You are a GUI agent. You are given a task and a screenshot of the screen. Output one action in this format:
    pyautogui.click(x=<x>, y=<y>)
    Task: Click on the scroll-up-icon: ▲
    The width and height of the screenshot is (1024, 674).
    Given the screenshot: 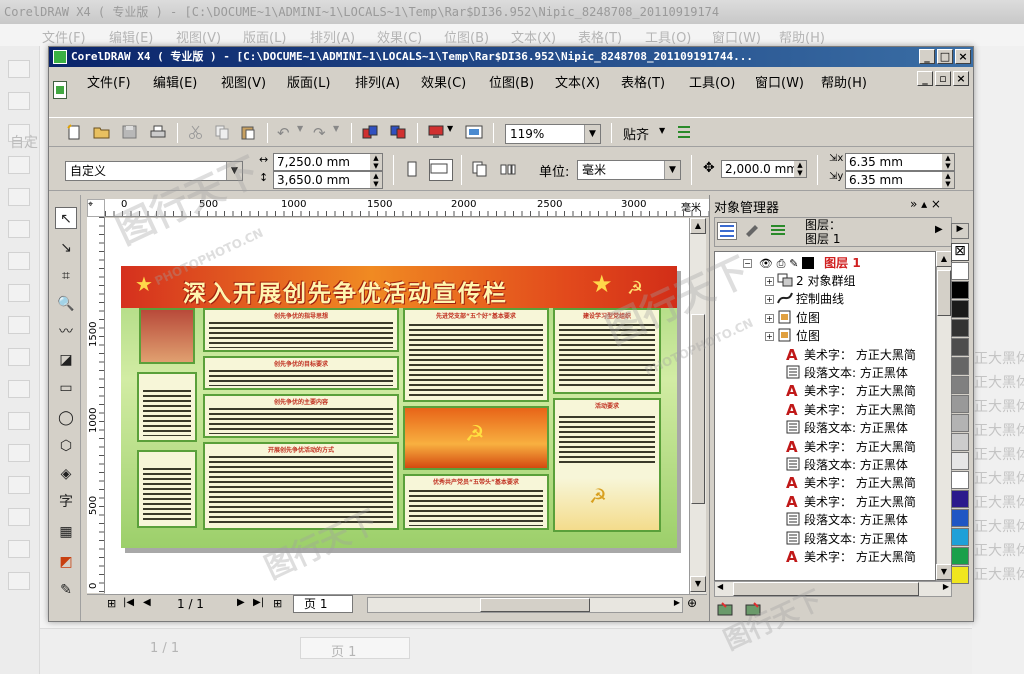 What is the action you would take?
    pyautogui.click(x=698, y=226)
    